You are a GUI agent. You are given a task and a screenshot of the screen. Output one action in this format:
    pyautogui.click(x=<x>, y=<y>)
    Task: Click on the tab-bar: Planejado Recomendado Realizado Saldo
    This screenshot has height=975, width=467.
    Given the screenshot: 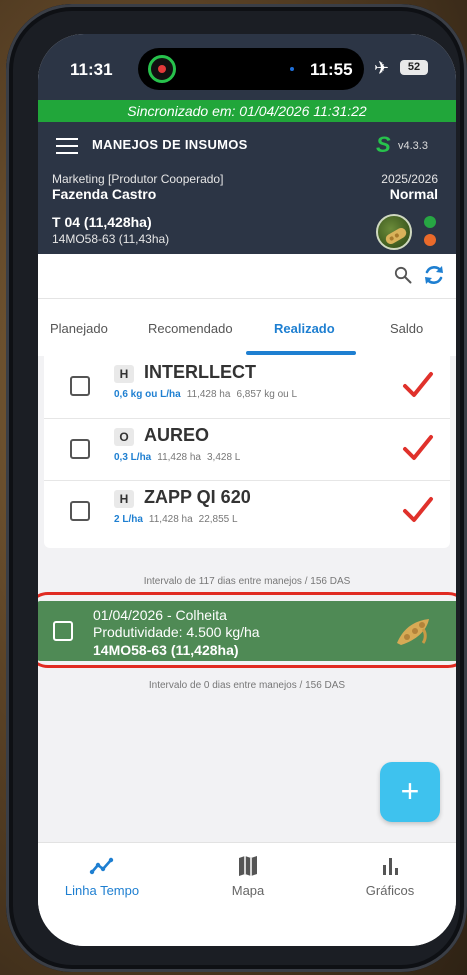 What is the action you would take?
    pyautogui.click(x=247, y=327)
    